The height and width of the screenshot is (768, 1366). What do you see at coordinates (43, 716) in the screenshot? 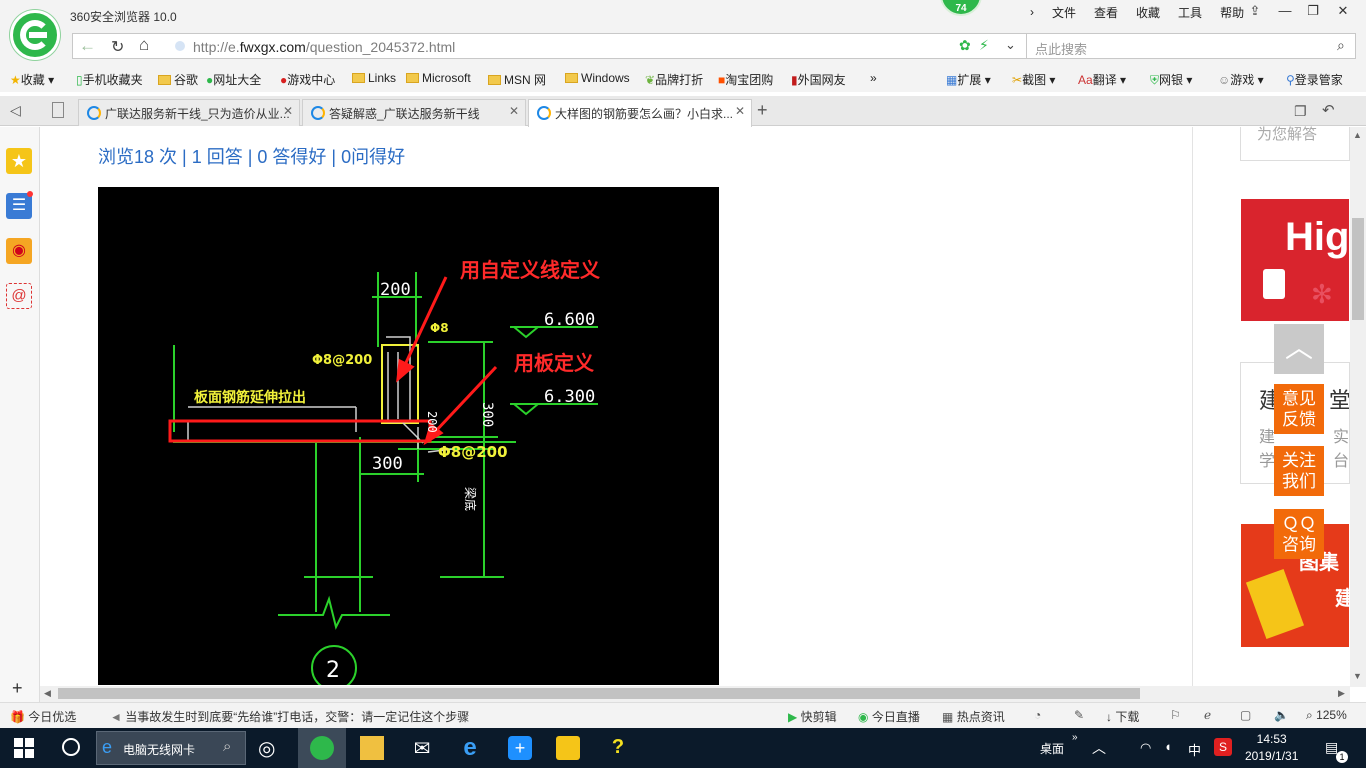
I see `today-picks: 🎁 今日优选` at bounding box center [43, 716].